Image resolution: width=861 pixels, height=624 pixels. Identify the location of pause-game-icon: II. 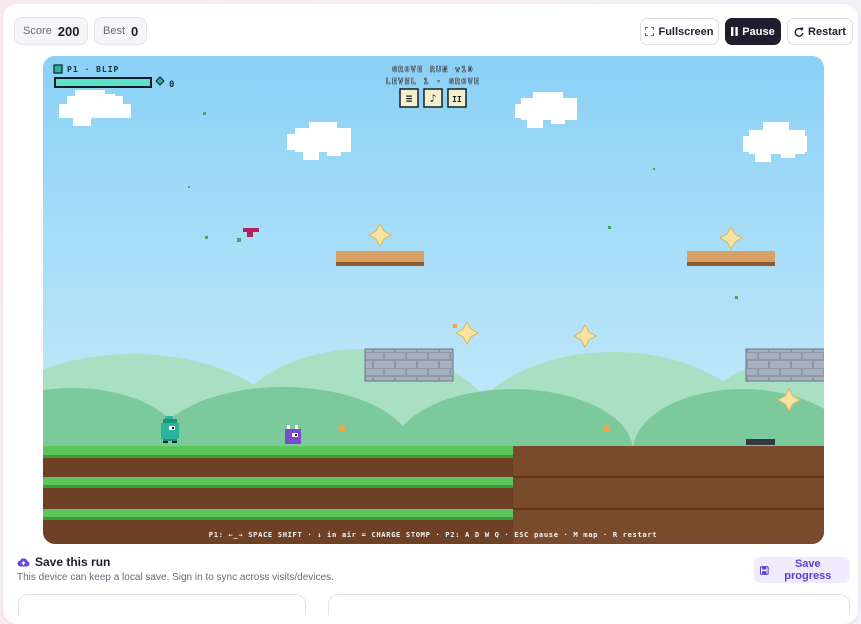
(457, 99).